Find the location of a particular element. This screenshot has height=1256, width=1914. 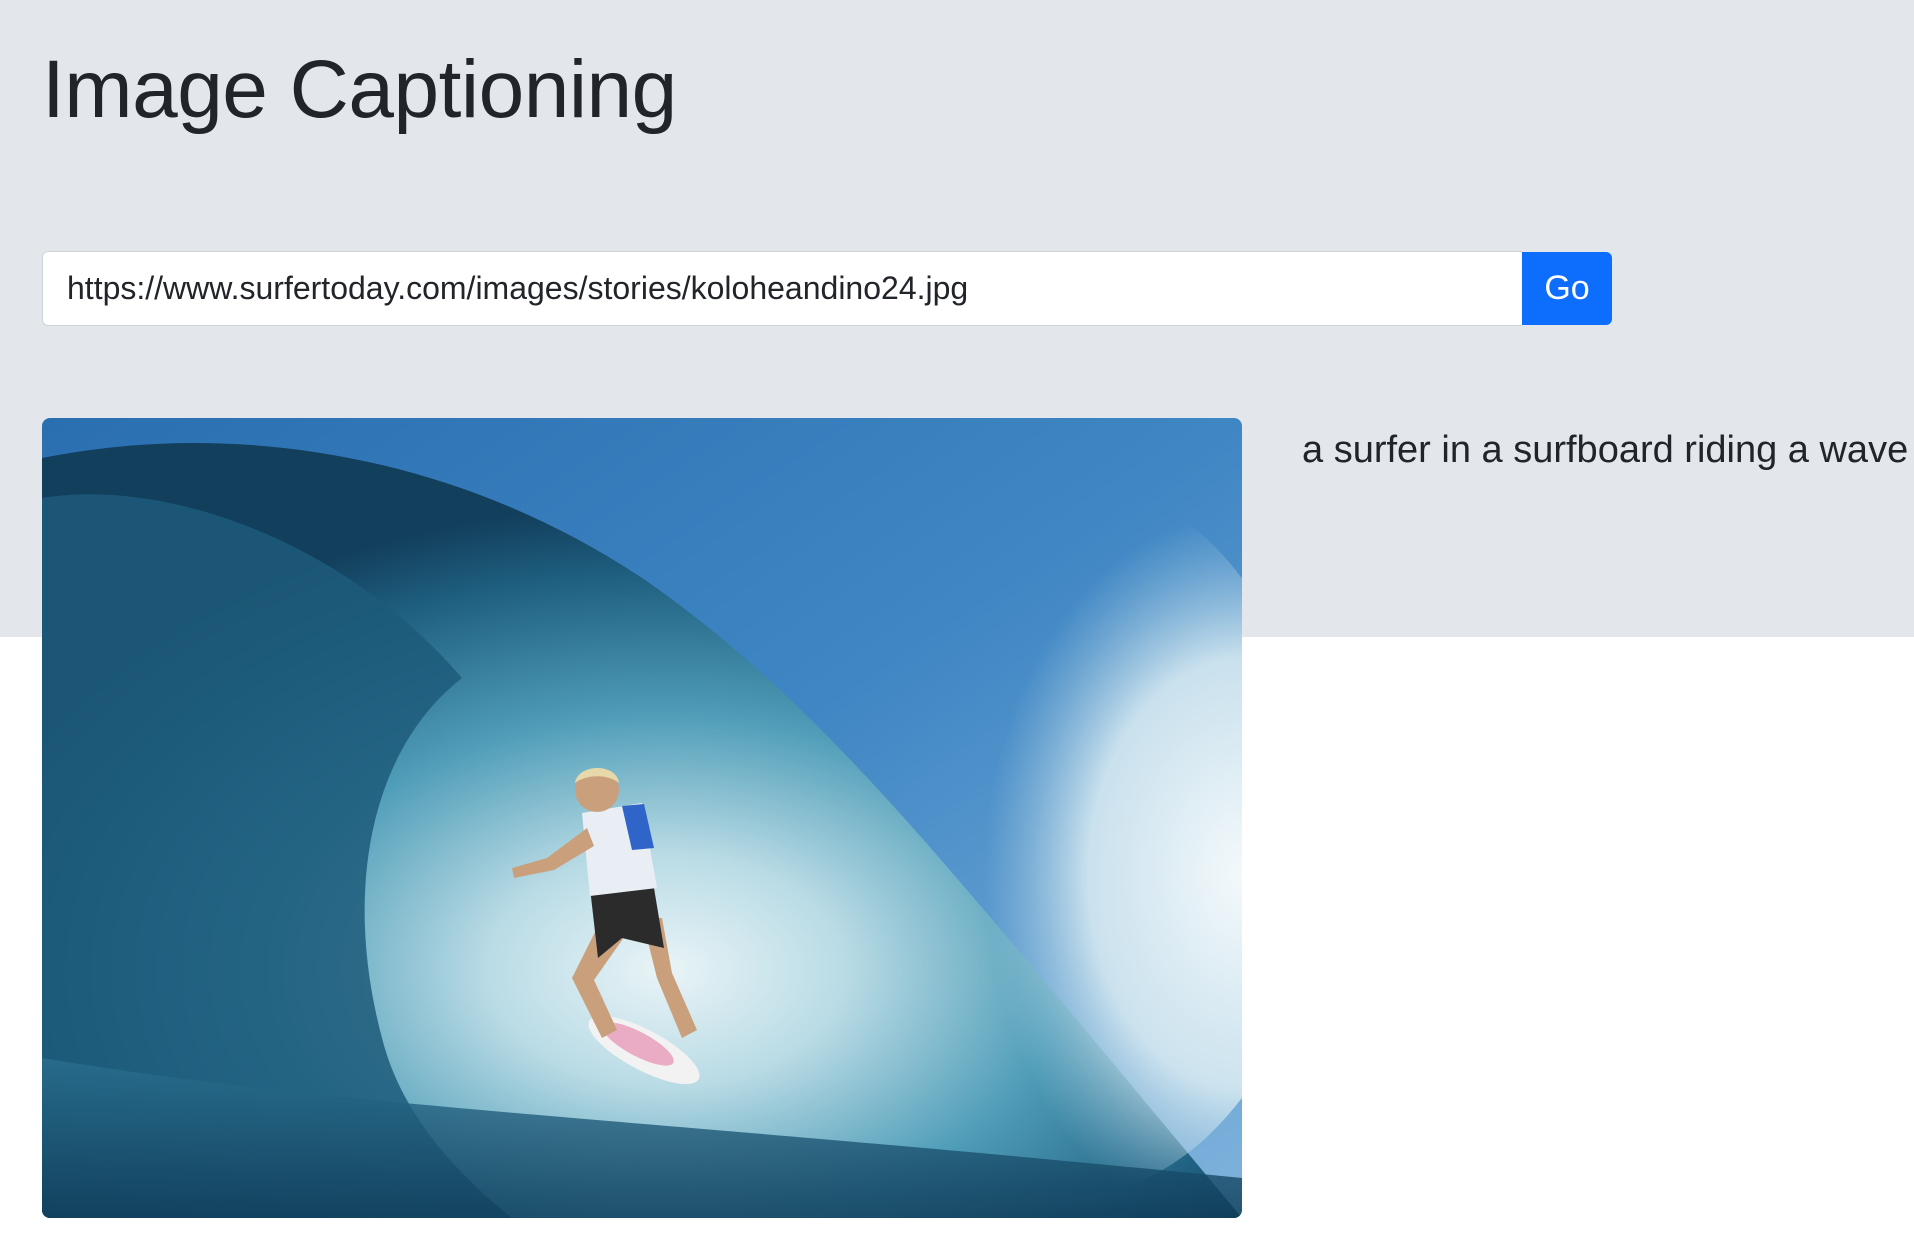

go-button: Go is located at coordinates (1567, 288).